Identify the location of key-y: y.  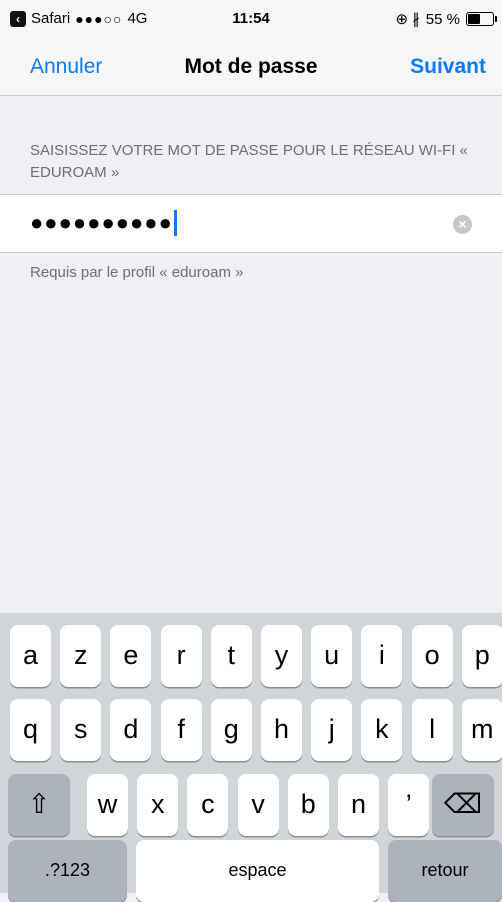
(281, 656).